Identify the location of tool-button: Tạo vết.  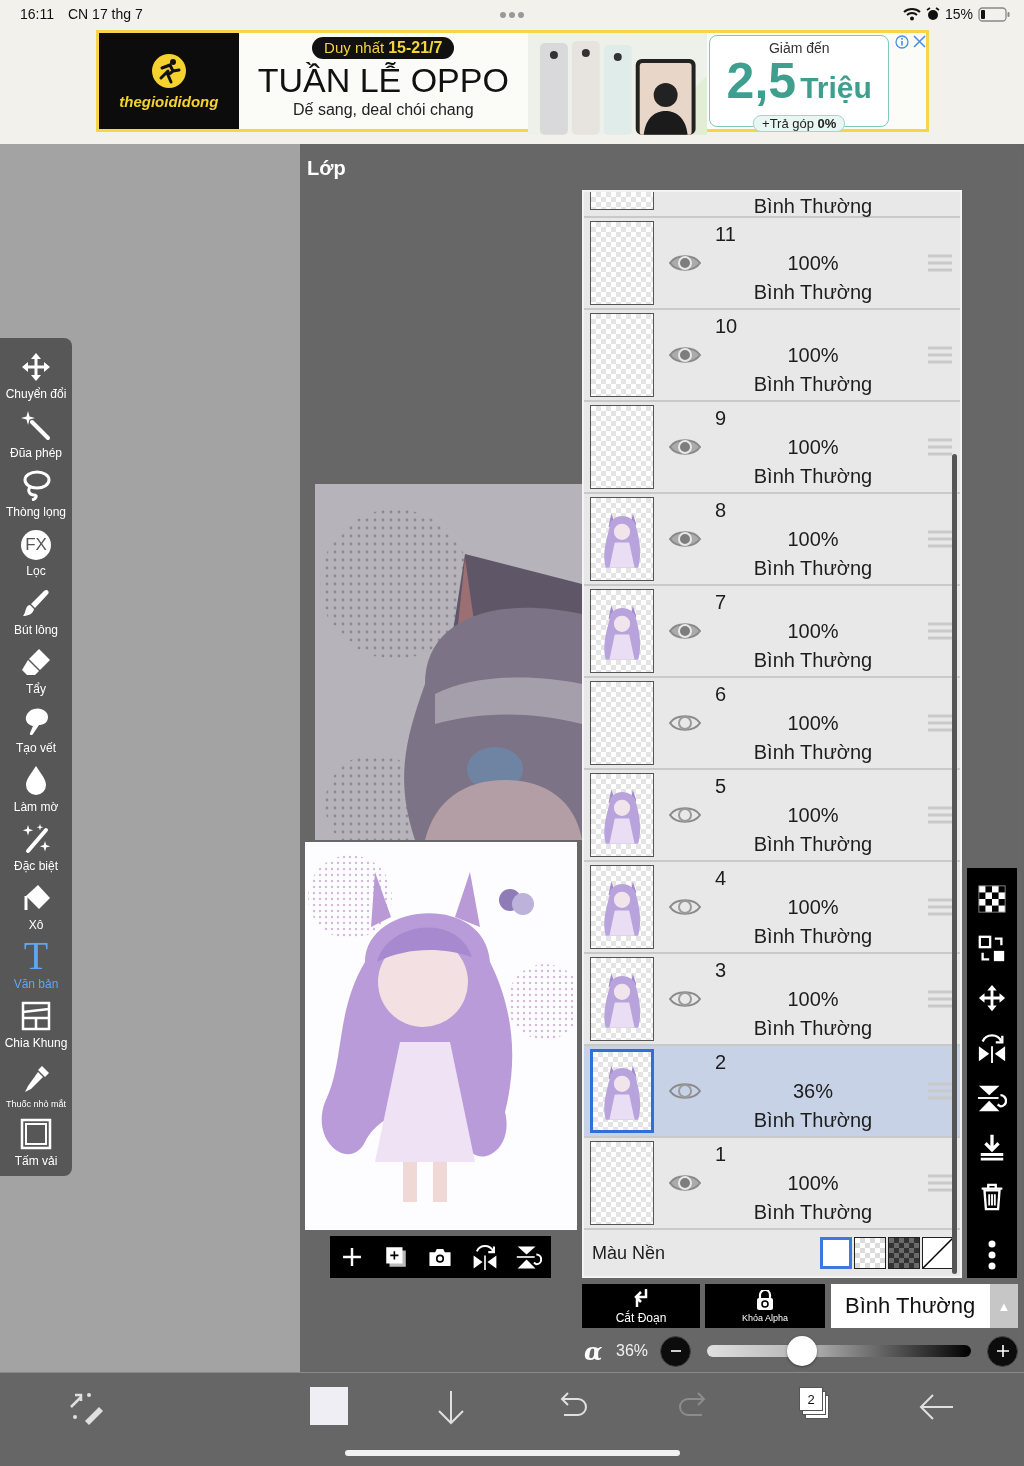
(36, 729).